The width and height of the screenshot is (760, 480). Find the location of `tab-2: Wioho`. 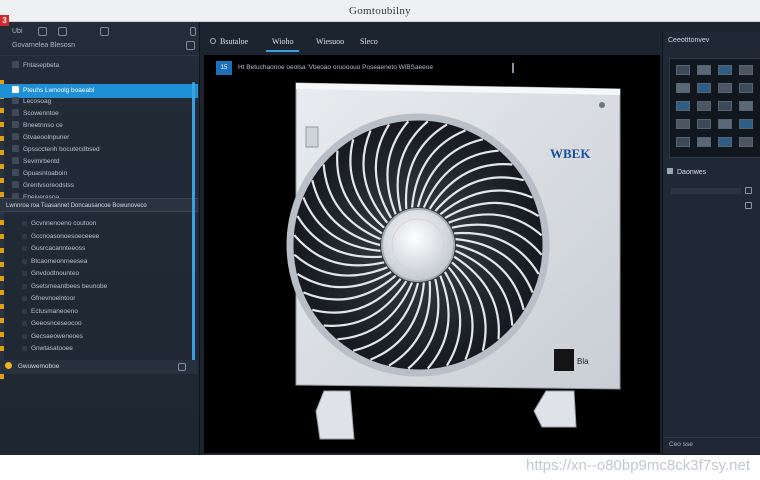

tab-2: Wioho is located at coordinates (283, 42).